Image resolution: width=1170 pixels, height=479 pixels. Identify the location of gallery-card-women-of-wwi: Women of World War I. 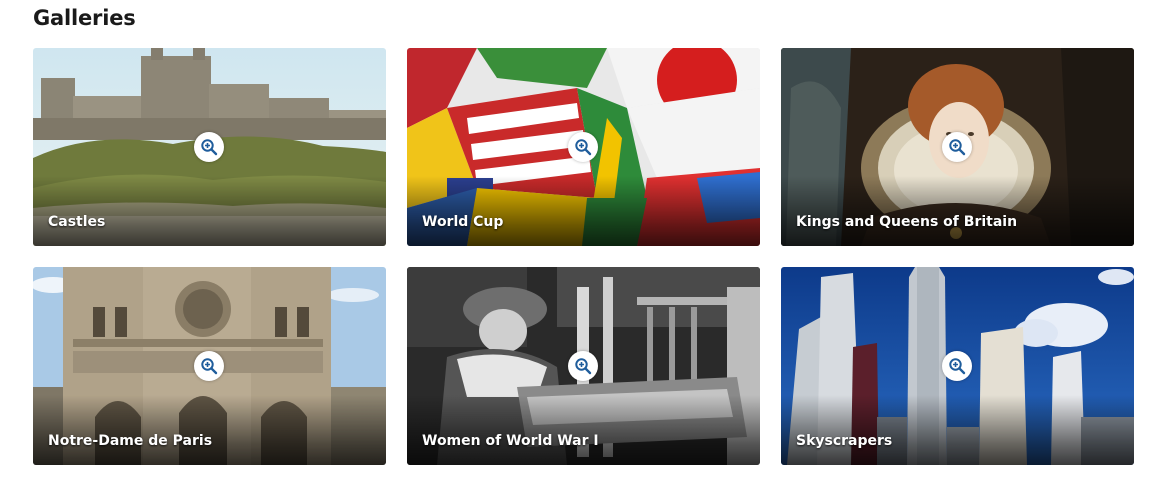
(583, 366).